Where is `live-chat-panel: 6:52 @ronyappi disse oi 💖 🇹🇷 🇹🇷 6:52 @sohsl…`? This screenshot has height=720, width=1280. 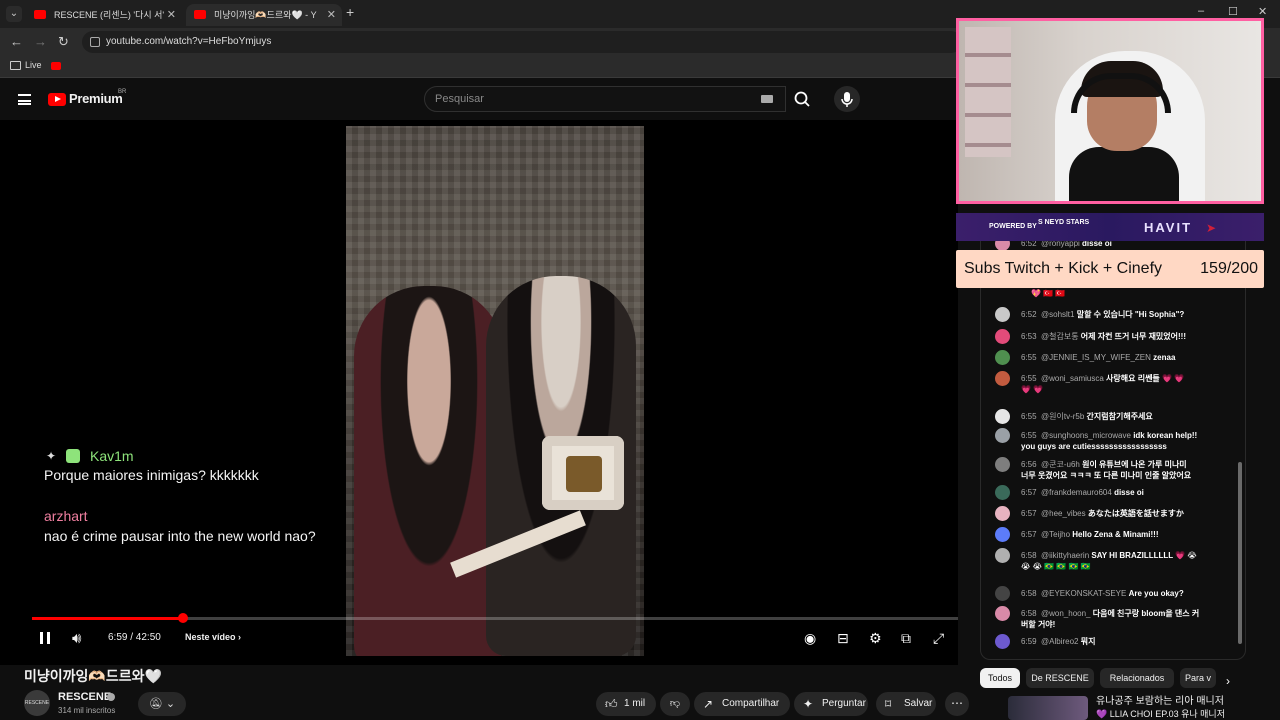 live-chat-panel: 6:52 @ronyappi disse oi 💖 🇹🇷 🇹🇷 6:52 @sohsl… is located at coordinates (1113, 445).